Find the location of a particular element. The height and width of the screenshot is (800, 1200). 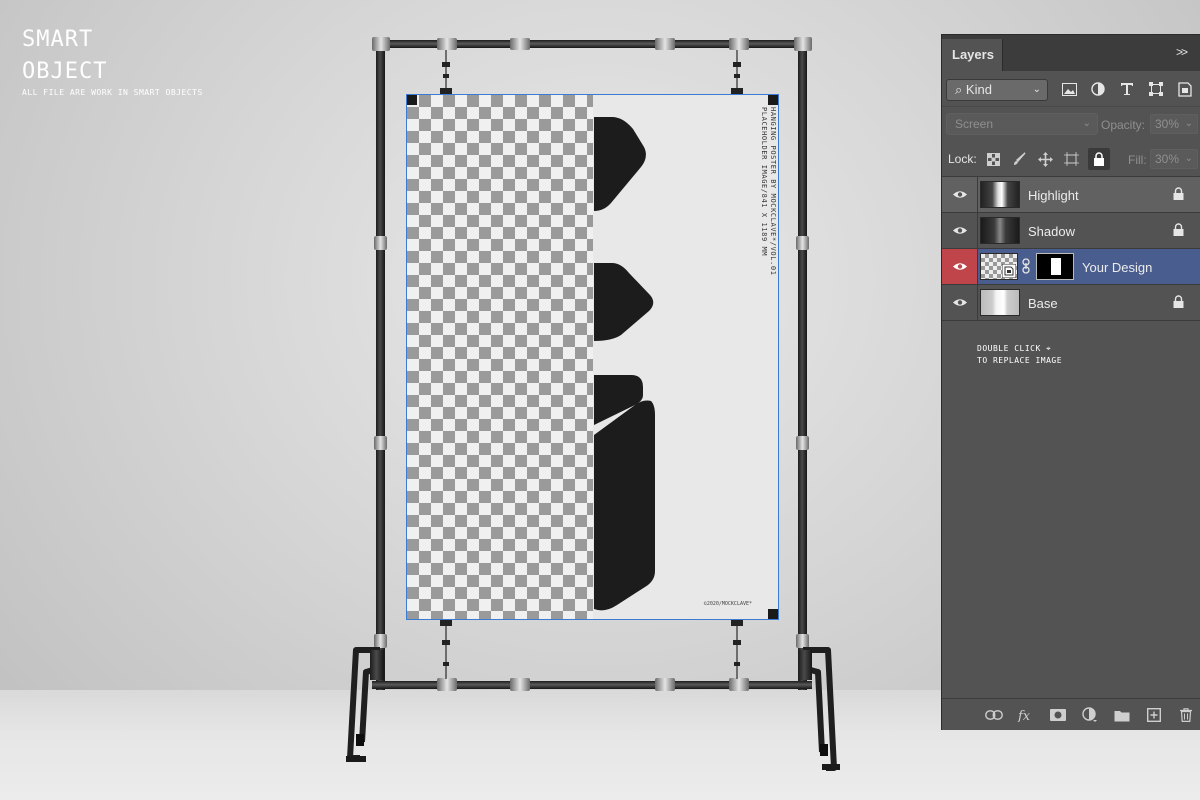

opacity-value: 30% is located at coordinates (1167, 124).